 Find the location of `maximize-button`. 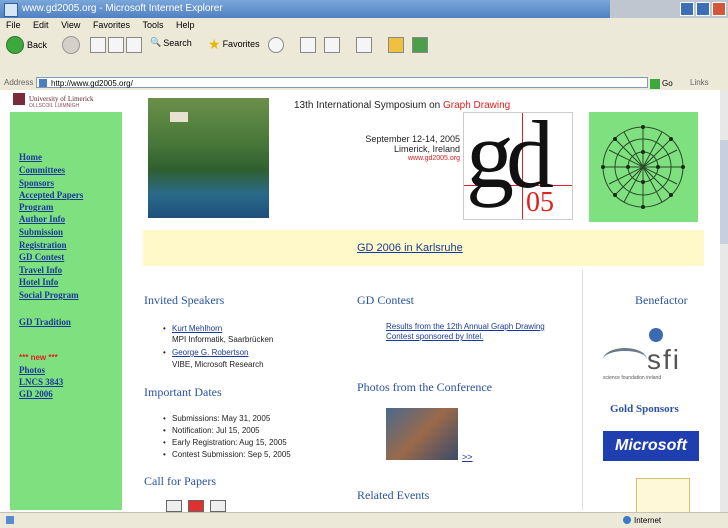

maximize-button is located at coordinates (703, 9).